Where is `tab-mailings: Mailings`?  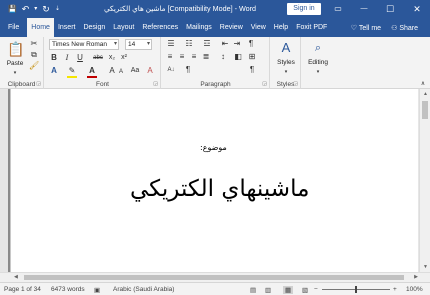
tab-mailings: Mailings is located at coordinates (199, 27).